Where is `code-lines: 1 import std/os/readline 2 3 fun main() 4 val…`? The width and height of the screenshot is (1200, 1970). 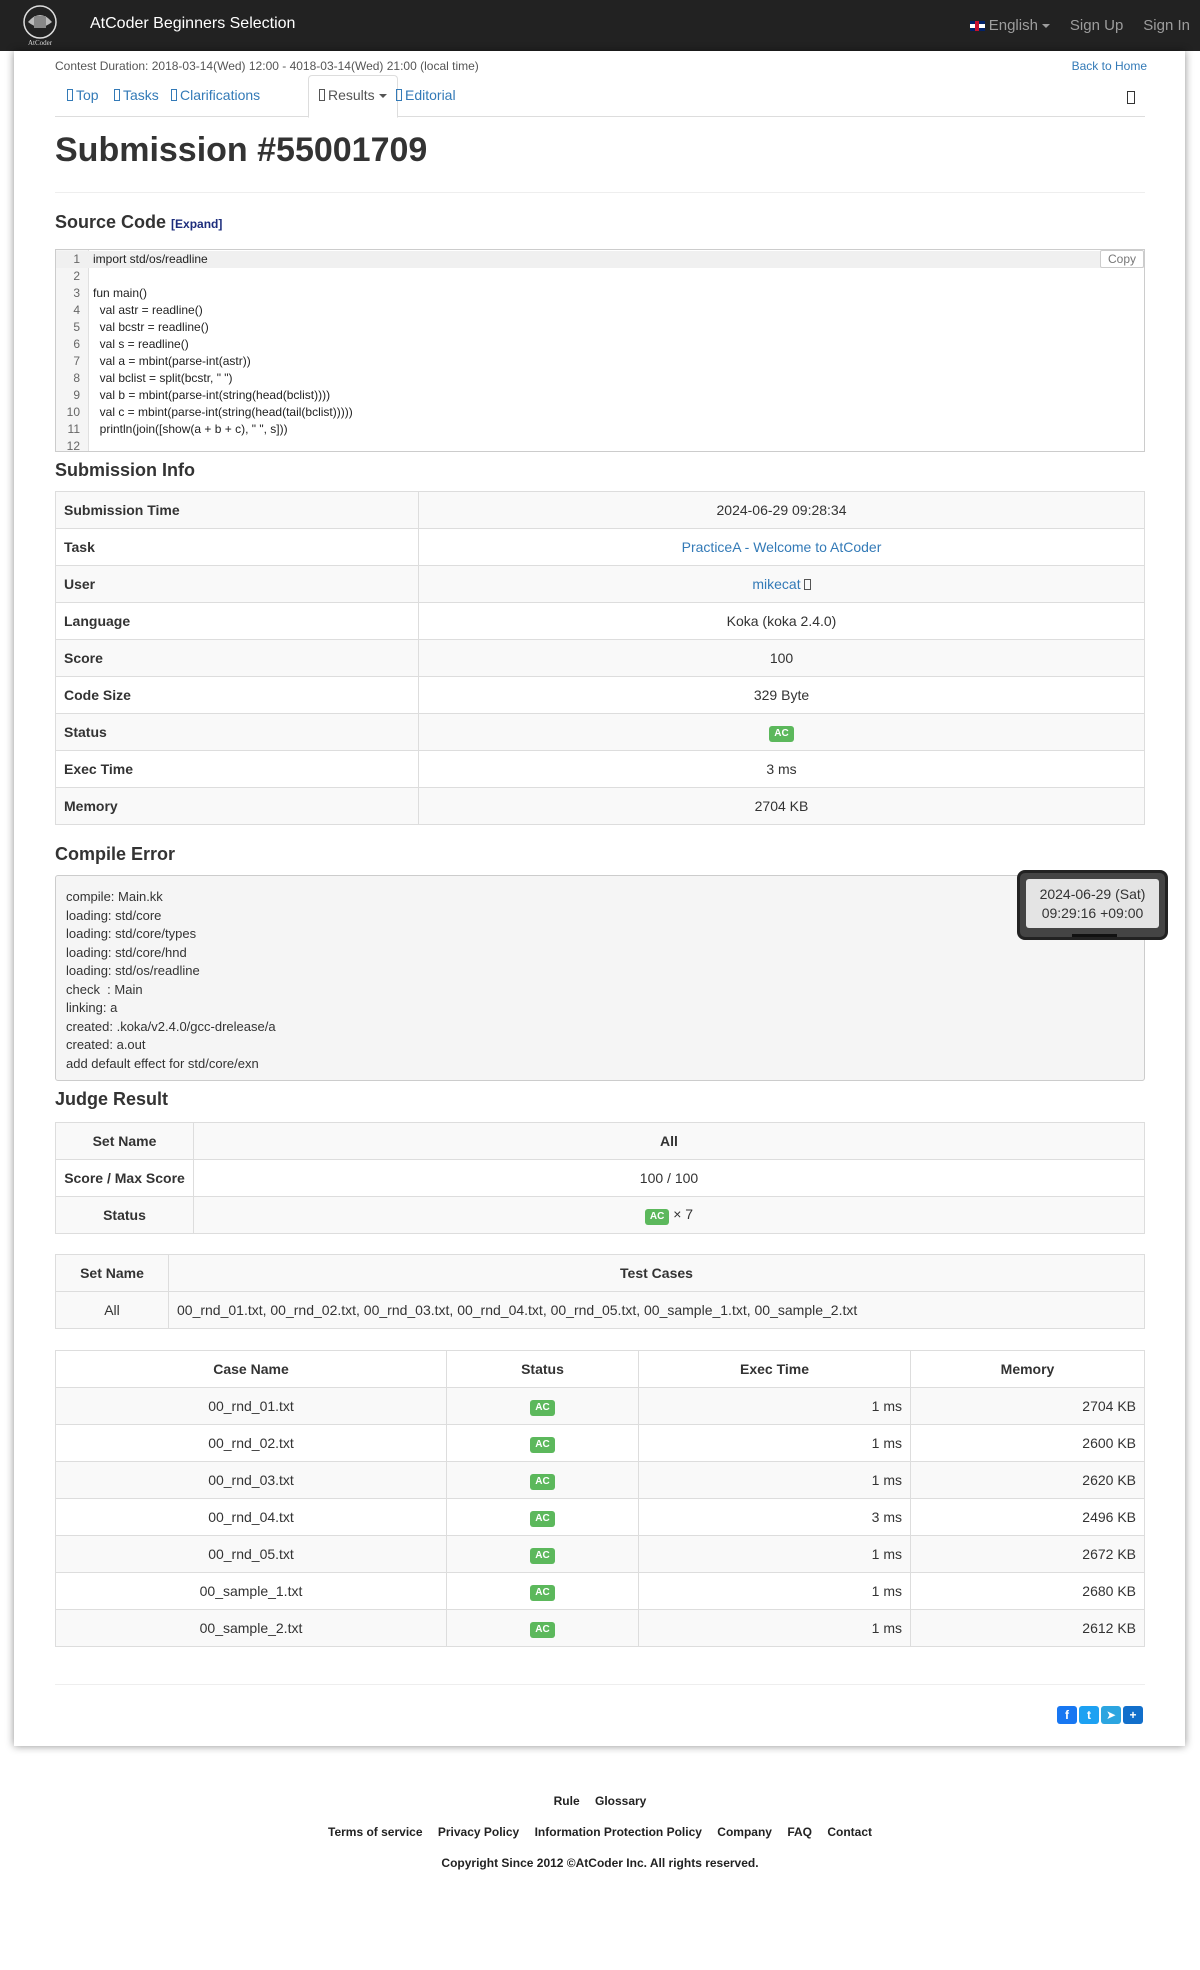 code-lines: 1 import std/os/readline 2 3 fun main() 4 val… is located at coordinates (600, 351).